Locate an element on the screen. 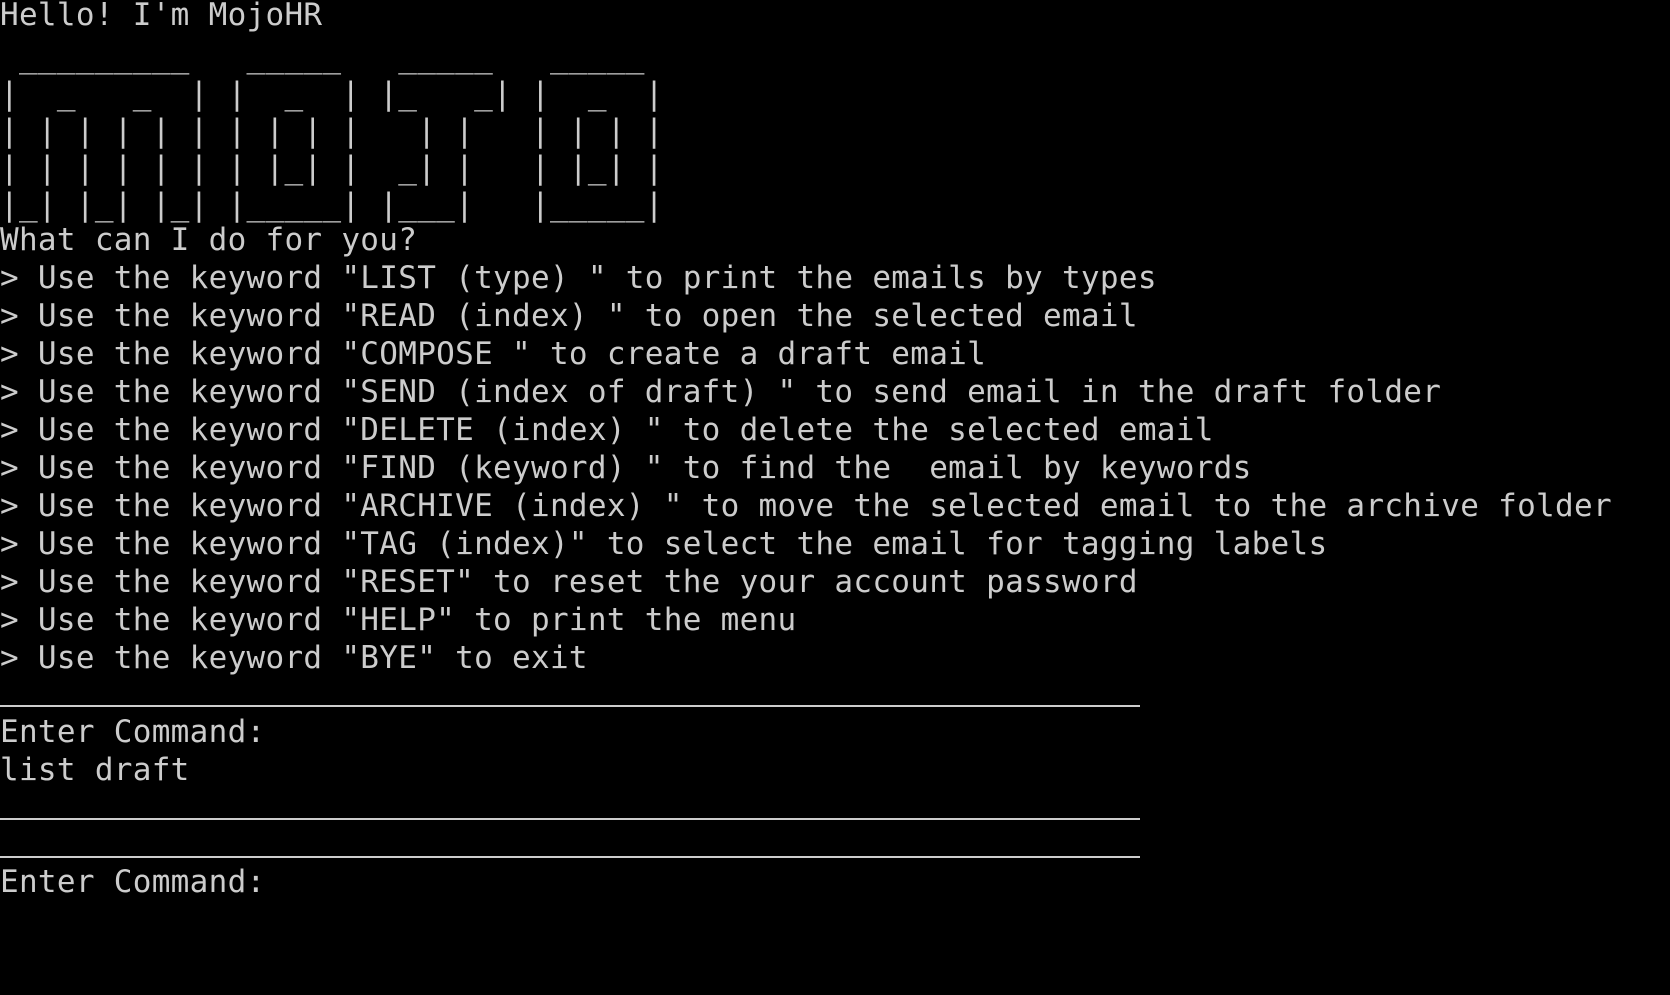 Image resolution: width=1670 pixels, height=995 pixels. greeting-text: Hello! I'm MojoHR is located at coordinates (161, 16).